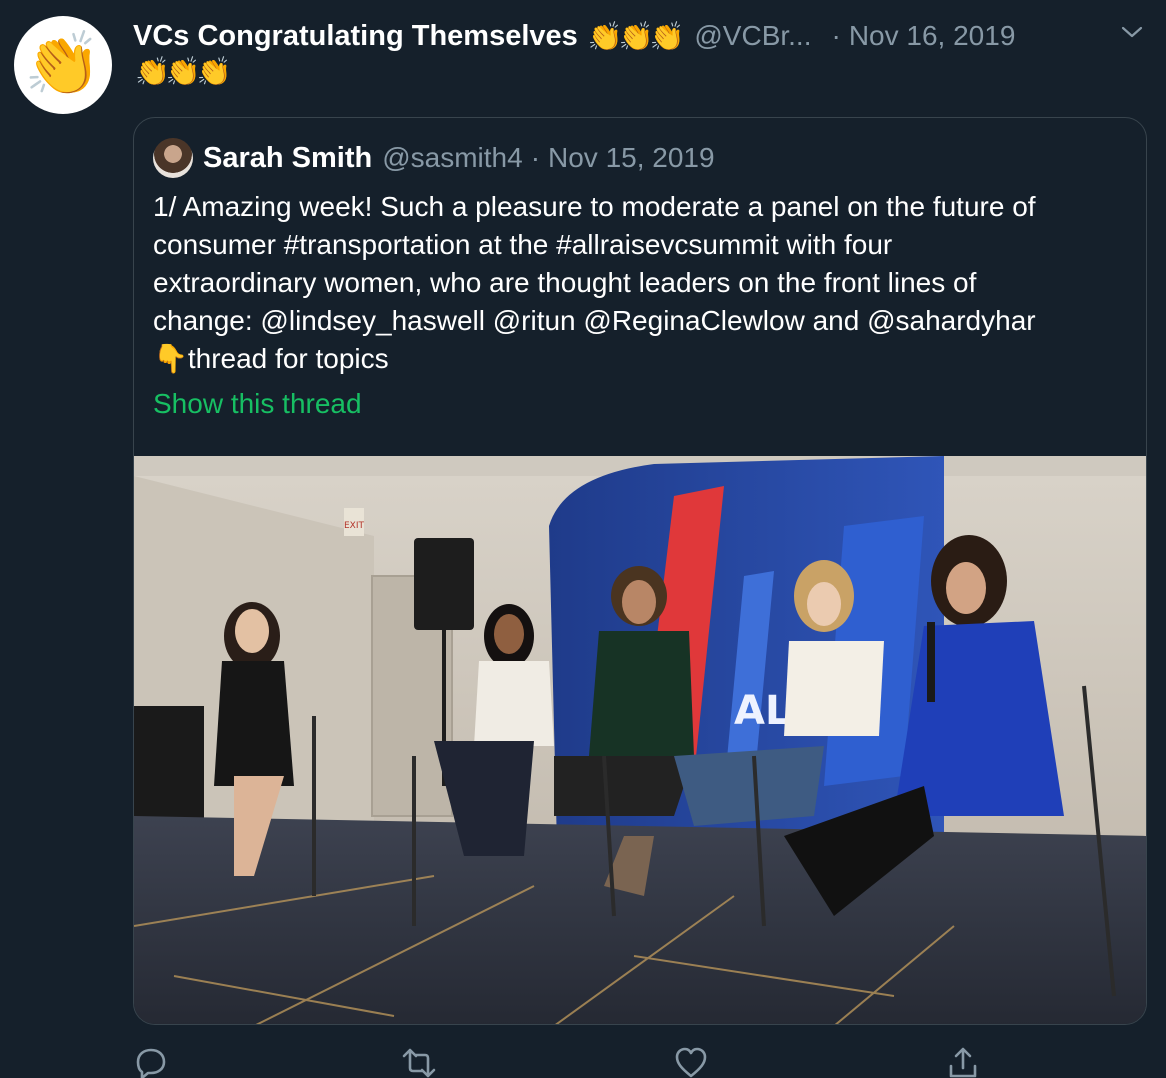  What do you see at coordinates (583, 1062) in the screenshot?
I see `tweet-actions` at bounding box center [583, 1062].